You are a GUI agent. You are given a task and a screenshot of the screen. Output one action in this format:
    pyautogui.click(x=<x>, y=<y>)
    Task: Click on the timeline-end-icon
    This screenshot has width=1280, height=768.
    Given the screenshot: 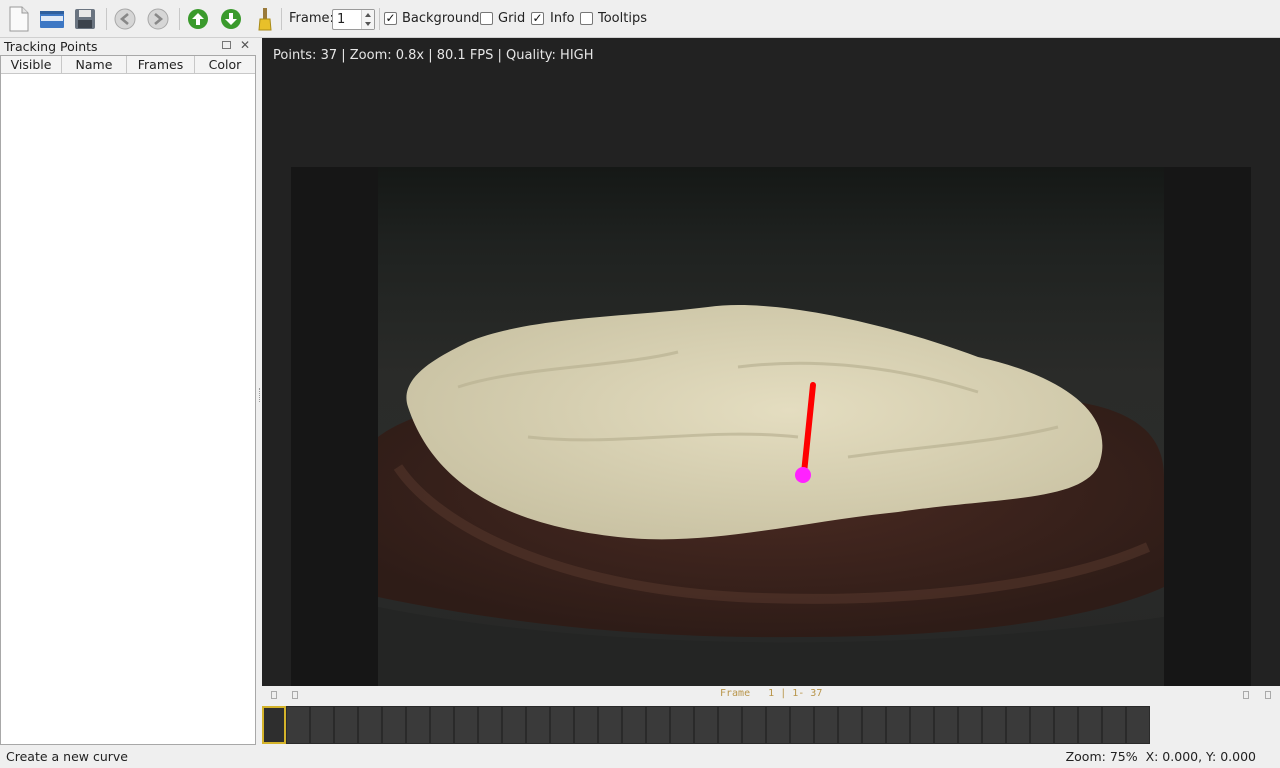 What is the action you would take?
    pyautogui.click(x=1268, y=695)
    